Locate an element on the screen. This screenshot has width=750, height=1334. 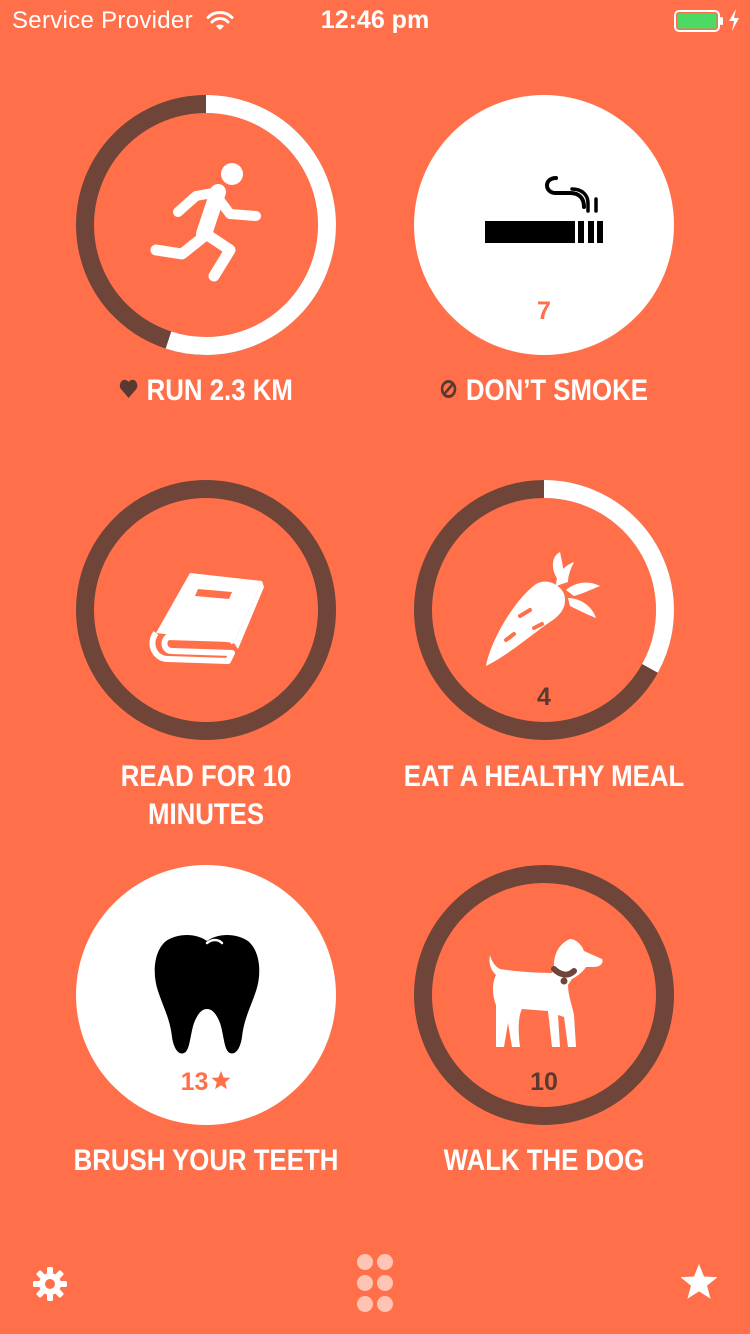
habit-count: 4 is located at coordinates (544, 697).